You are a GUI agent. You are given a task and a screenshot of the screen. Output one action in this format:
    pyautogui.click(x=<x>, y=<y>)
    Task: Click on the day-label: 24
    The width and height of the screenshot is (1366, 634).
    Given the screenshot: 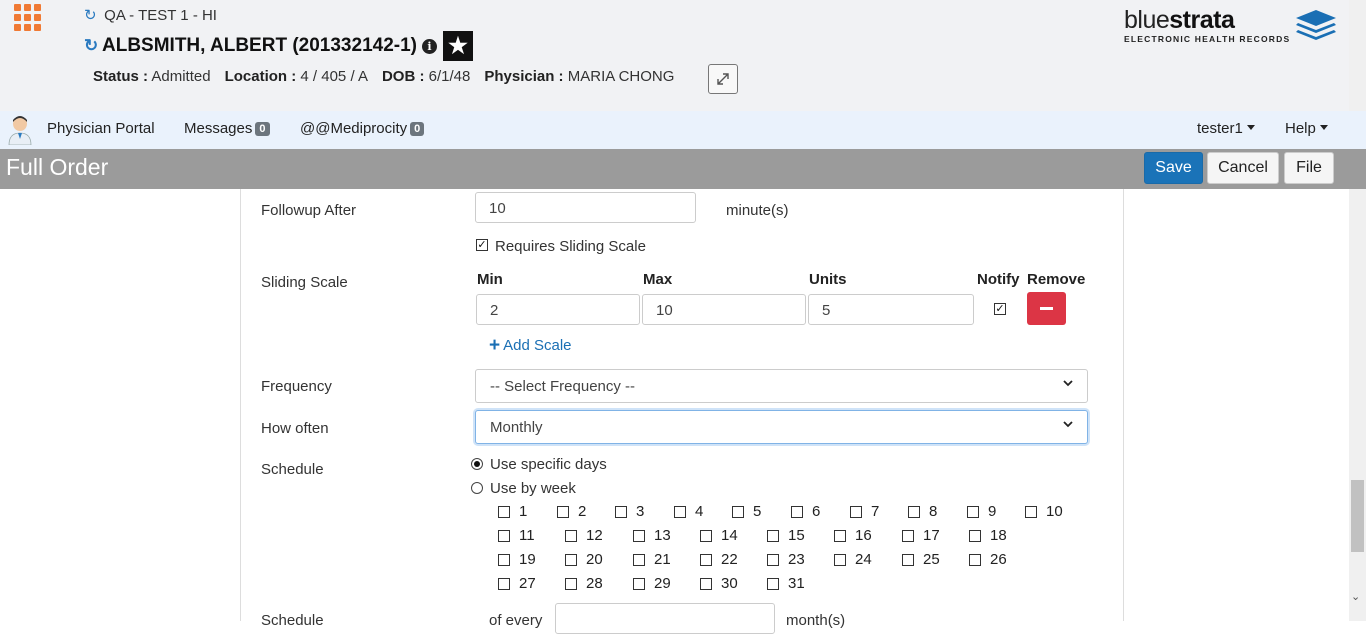 What is the action you would take?
    pyautogui.click(x=863, y=559)
    